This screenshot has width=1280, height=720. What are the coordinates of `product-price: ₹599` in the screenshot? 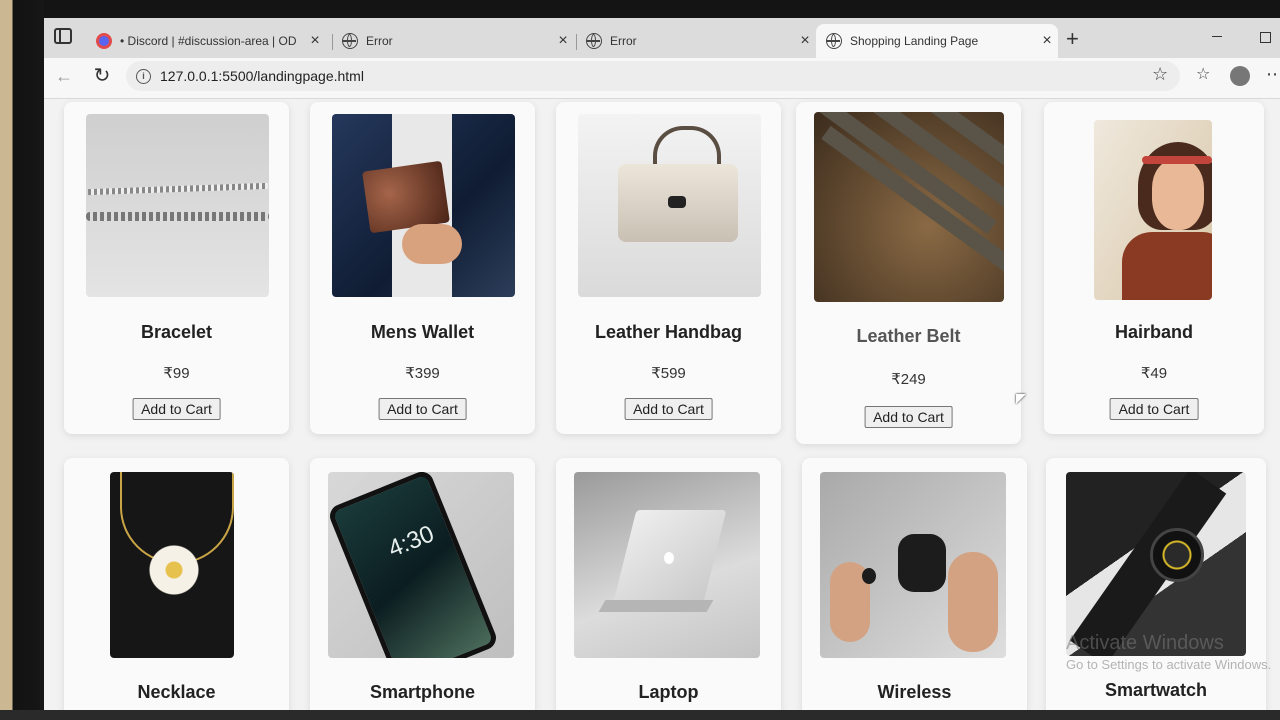 It's located at (668, 373).